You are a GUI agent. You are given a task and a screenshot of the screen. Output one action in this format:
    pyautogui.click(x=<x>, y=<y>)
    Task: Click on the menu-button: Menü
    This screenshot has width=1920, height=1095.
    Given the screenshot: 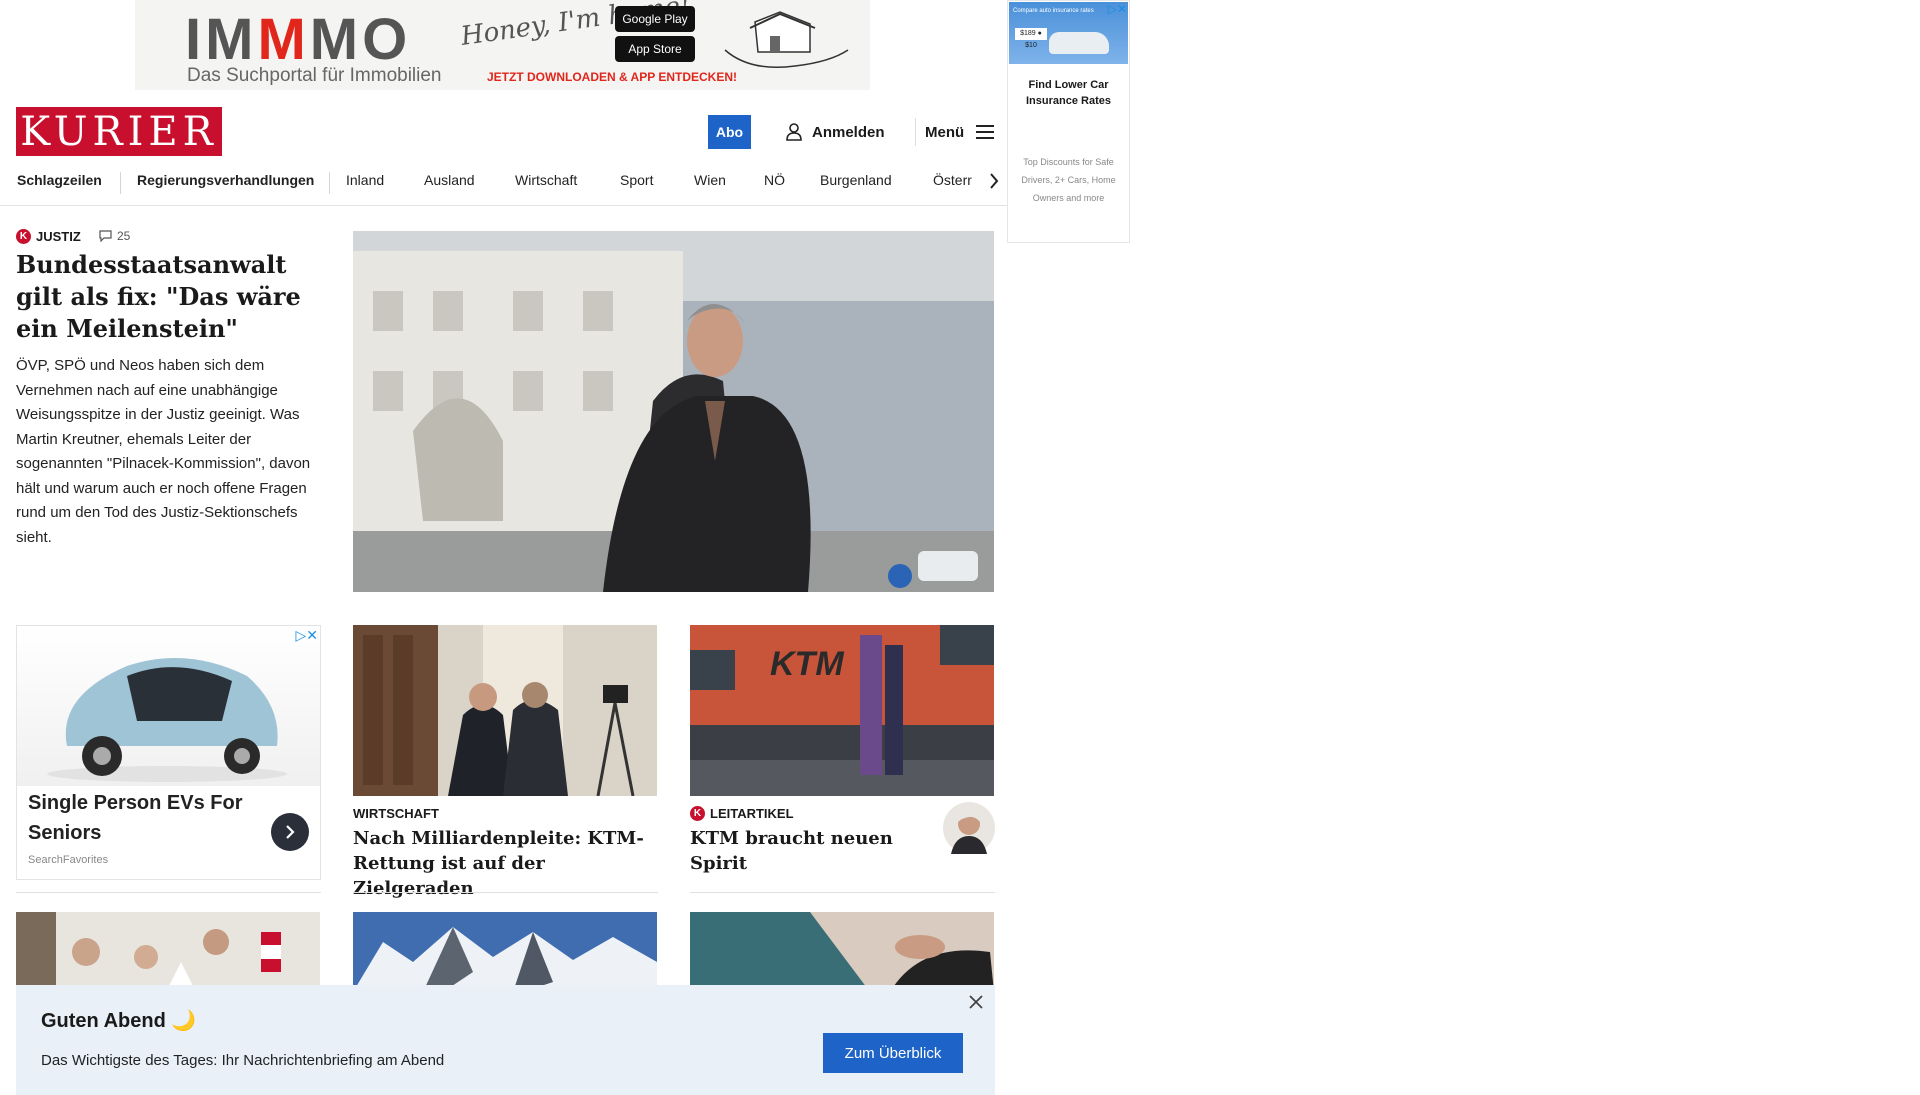 What is the action you would take?
    pyautogui.click(x=960, y=132)
    